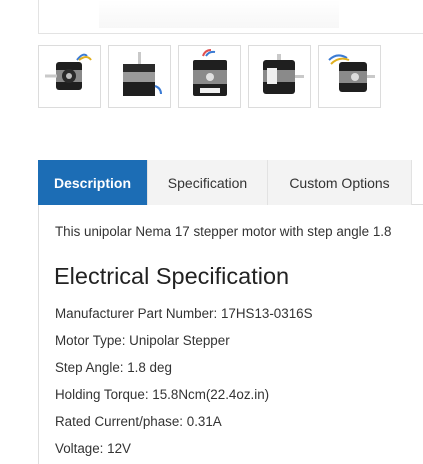 This screenshot has height=464, width=423. I want to click on product-tabs: Description Specification Custom Options, so click(230, 182).